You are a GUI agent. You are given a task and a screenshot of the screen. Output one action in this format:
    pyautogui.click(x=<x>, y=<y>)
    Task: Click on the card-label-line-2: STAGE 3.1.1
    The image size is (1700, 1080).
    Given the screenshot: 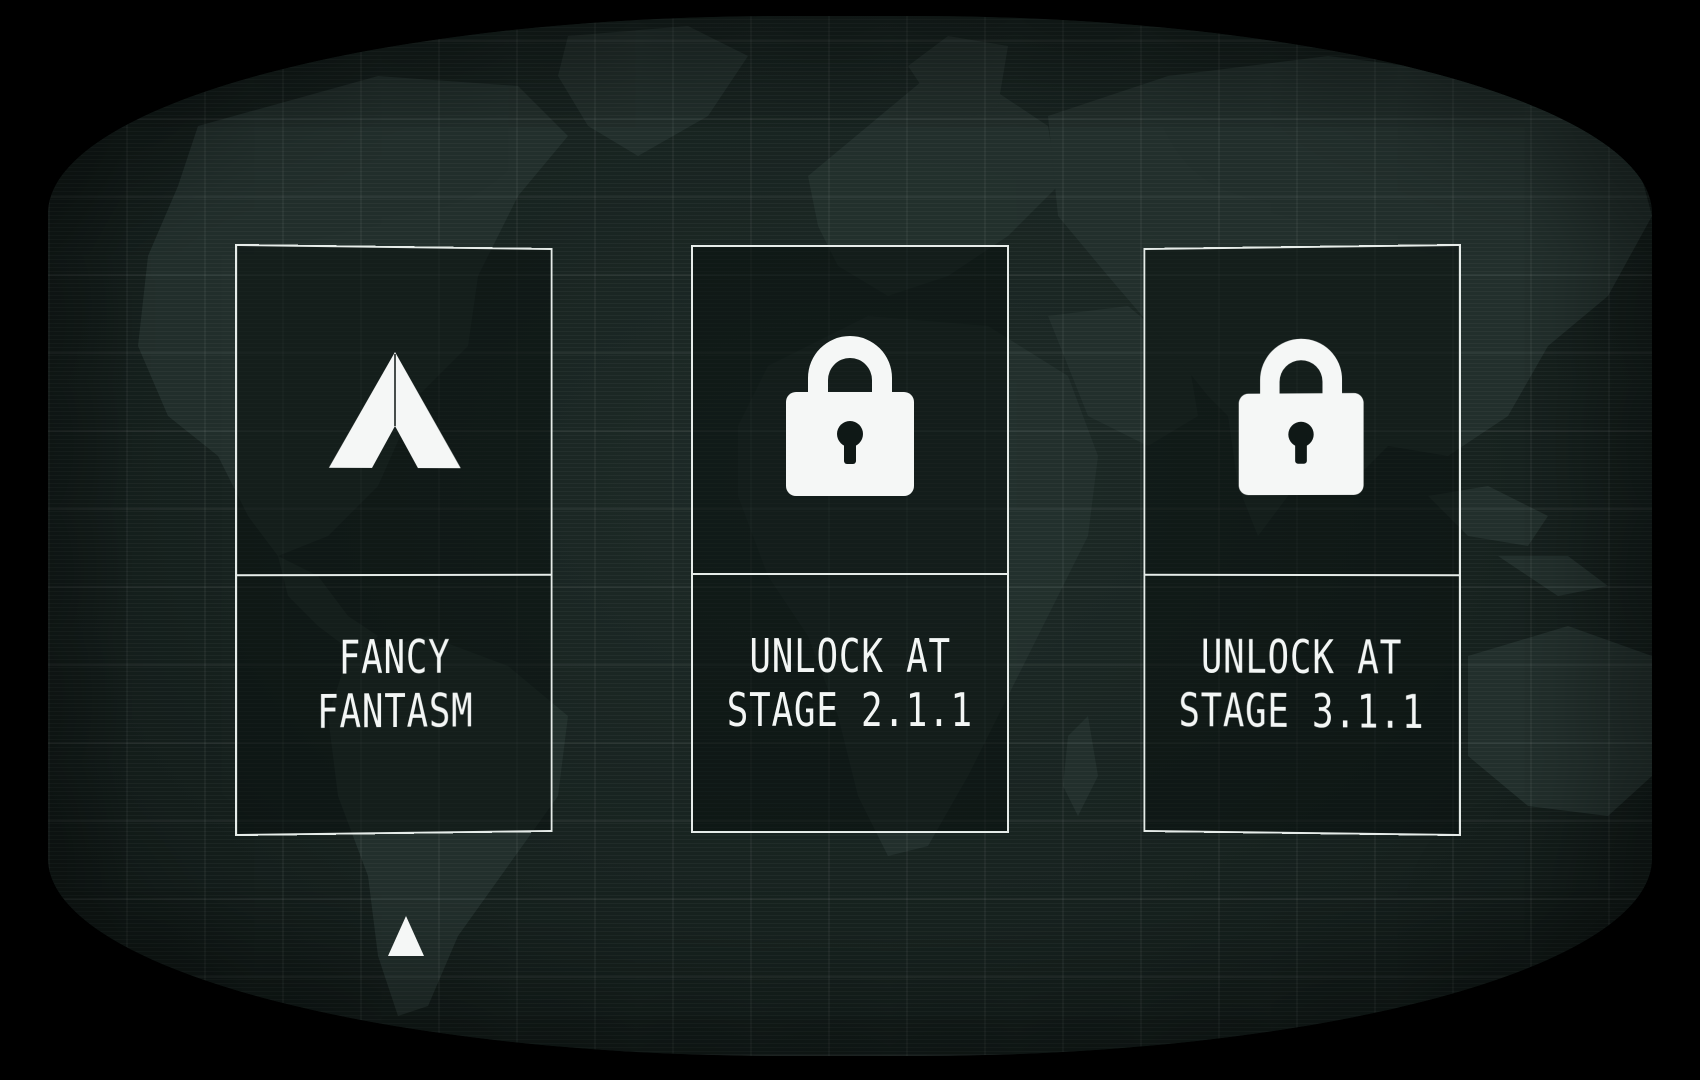 What is the action you would take?
    pyautogui.click(x=1301, y=711)
    